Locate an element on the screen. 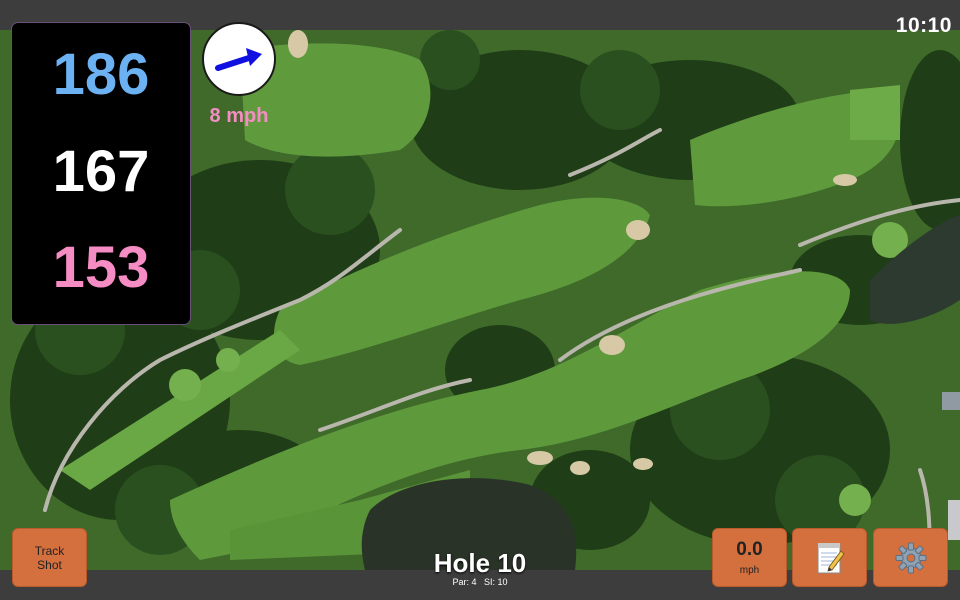 The width and height of the screenshot is (960, 600). distance-middle: 167 is located at coordinates (101, 171).